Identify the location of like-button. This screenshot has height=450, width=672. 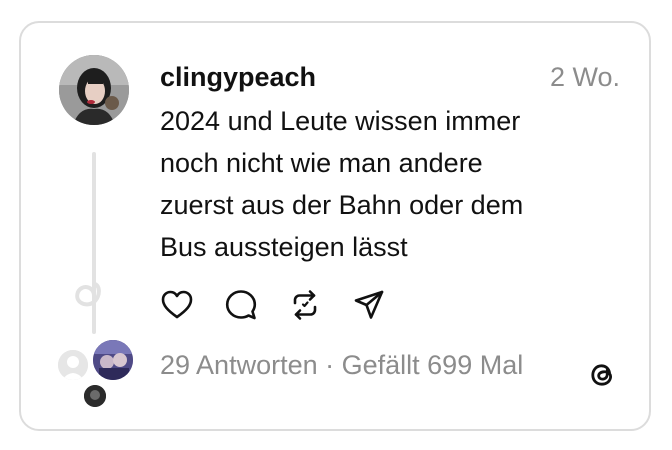
(177, 305).